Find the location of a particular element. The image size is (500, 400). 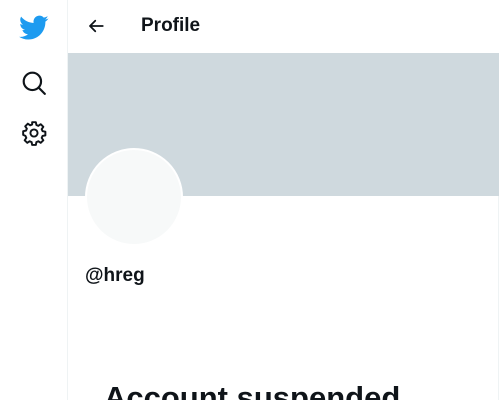

suspended-notice-title: Account suspended is located at coordinates (252, 390).